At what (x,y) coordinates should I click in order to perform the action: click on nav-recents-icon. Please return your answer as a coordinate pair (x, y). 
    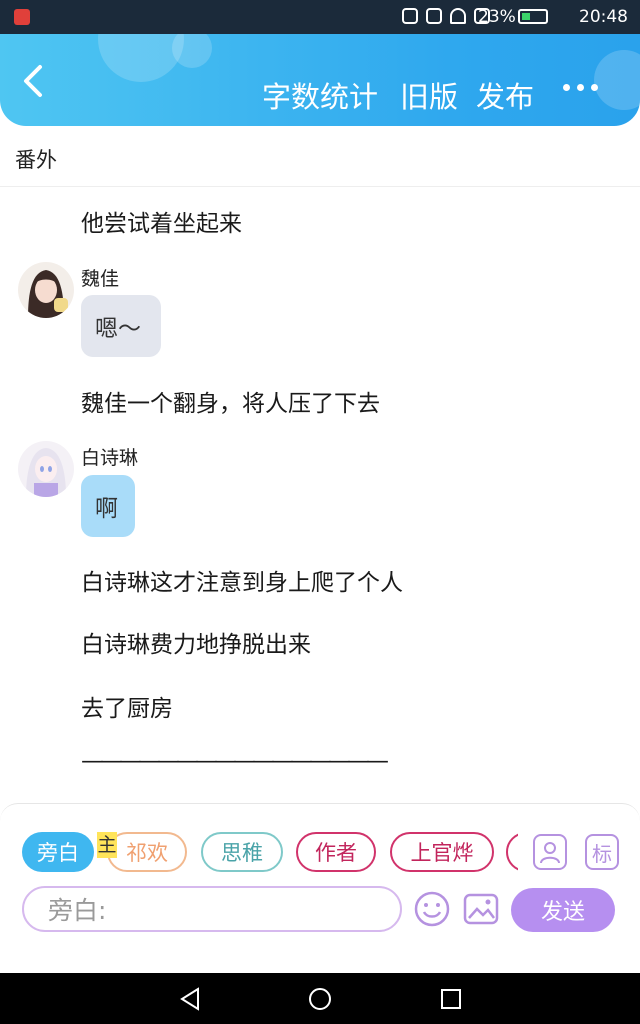
    Looking at the image, I should click on (451, 999).